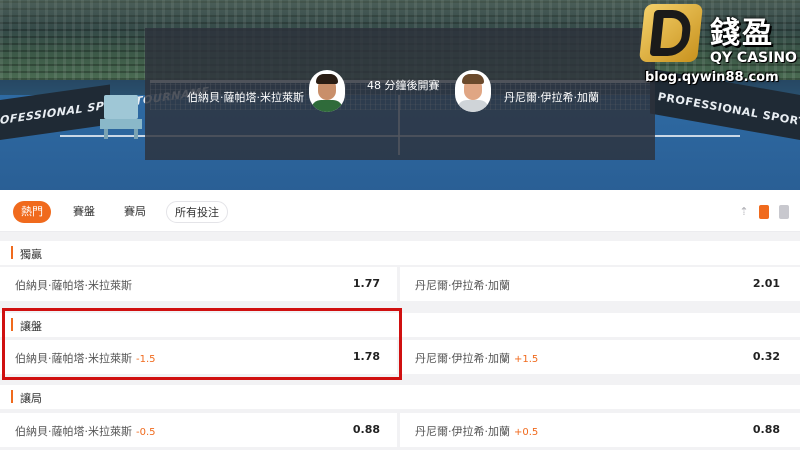 The image size is (800, 450). Describe the element at coordinates (31, 254) in the screenshot. I see `market-title: 獨贏` at that location.